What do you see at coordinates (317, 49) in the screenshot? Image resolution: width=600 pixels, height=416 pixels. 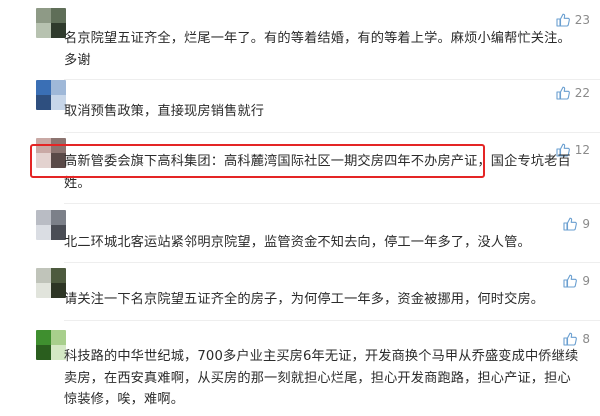 I see `comment-text: 名京院望五证齐全，烂尾一年了。有的等着结婚，有的等着上学。麻烦小编帮忙关注。多谢` at bounding box center [317, 49].